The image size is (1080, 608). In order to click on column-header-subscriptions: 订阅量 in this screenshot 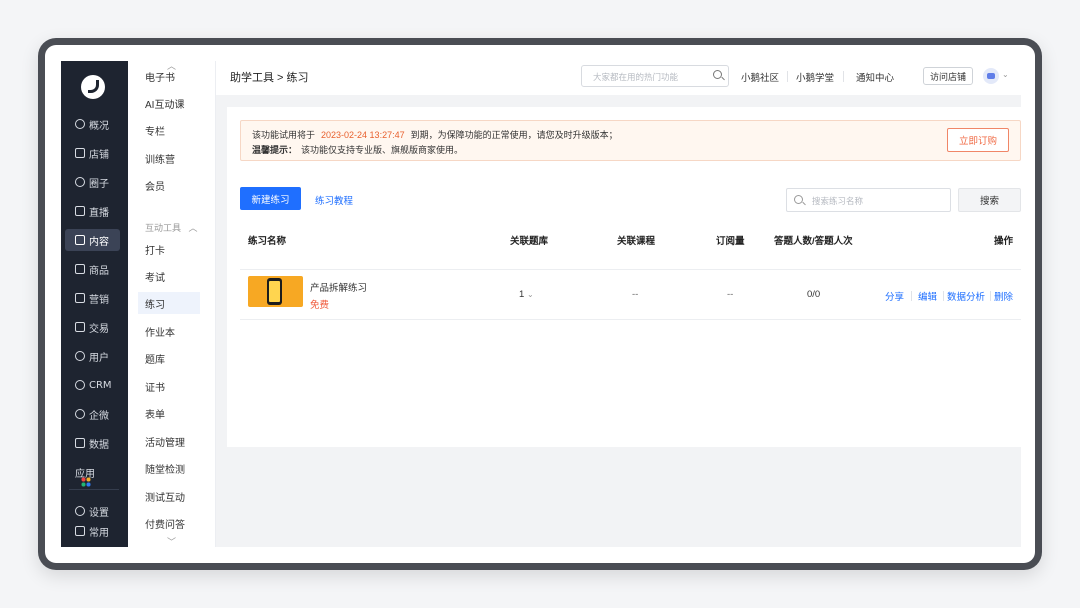, I will do `click(730, 241)`.